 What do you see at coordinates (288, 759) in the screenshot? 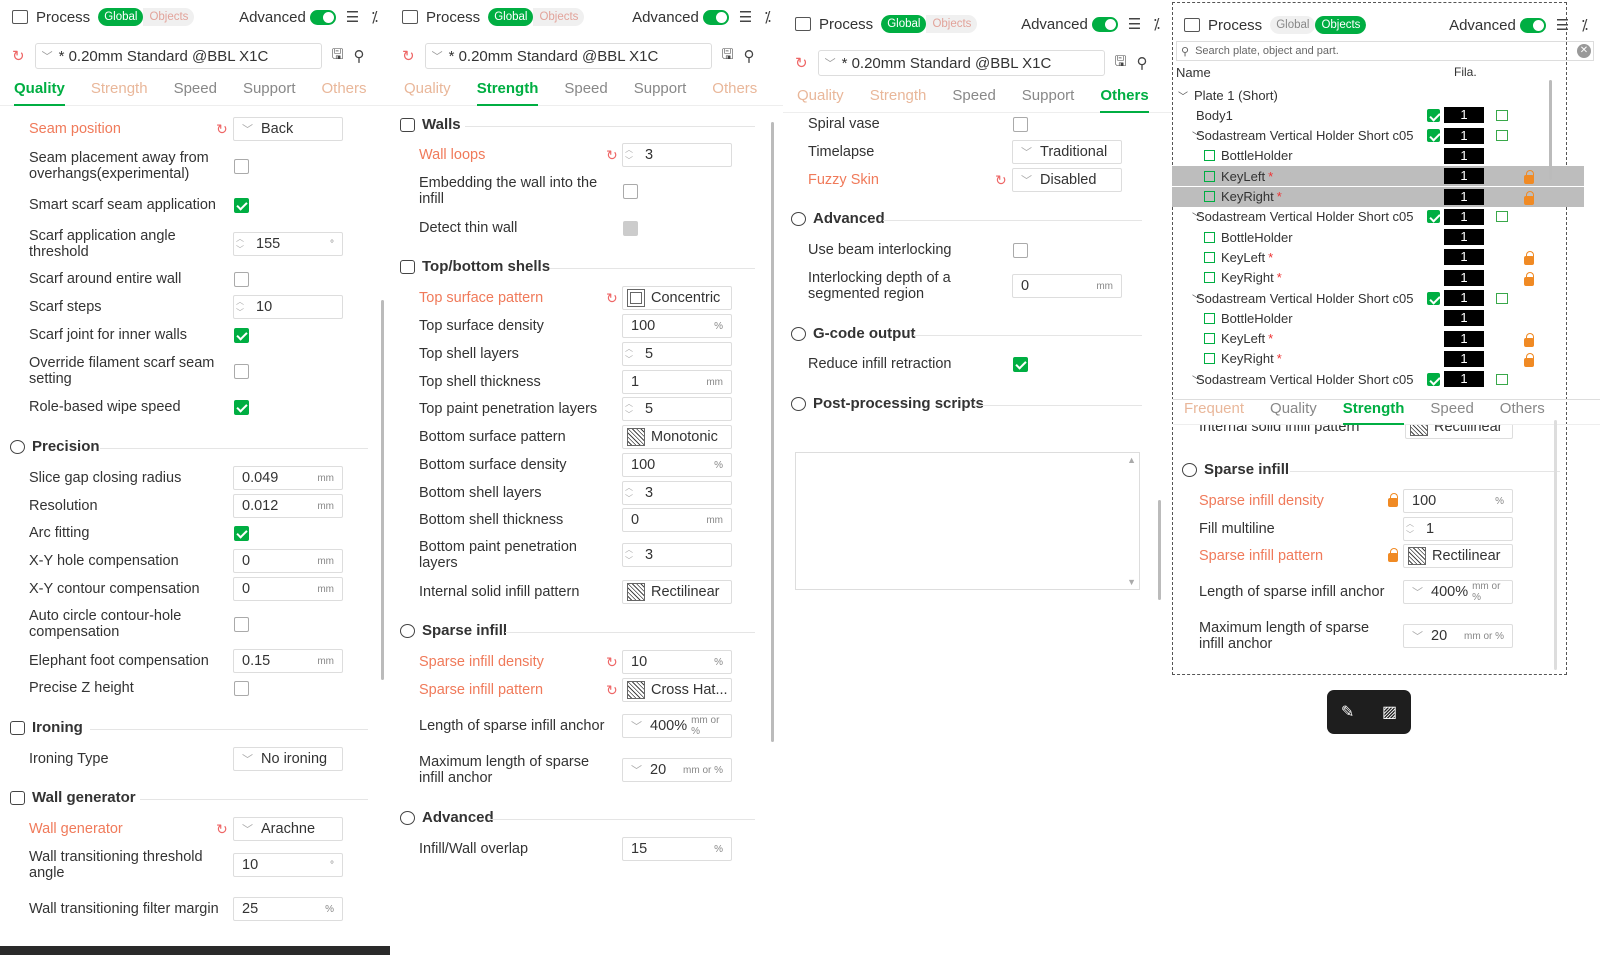
I see `ironing-type-select: ﹀ No ironing` at bounding box center [288, 759].